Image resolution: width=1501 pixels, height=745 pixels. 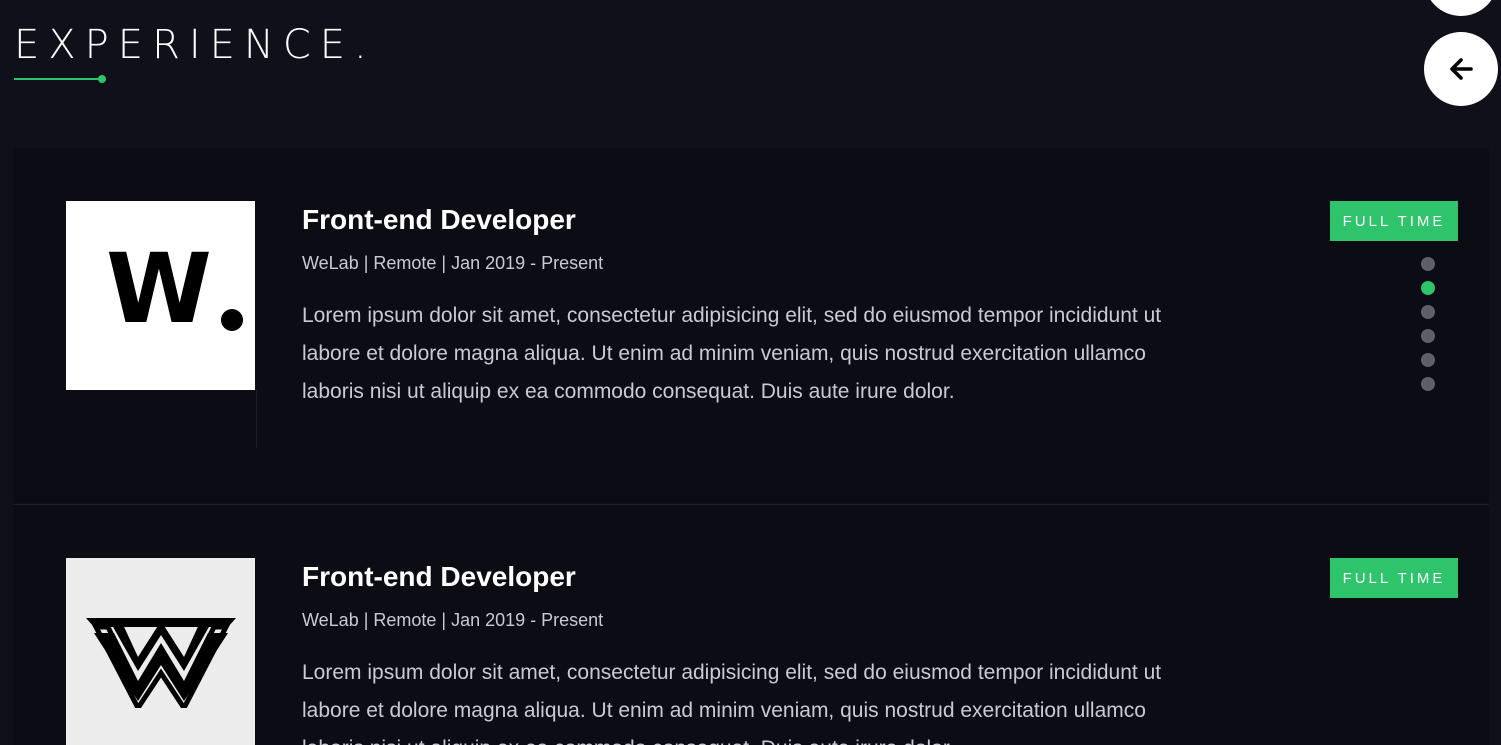 What do you see at coordinates (102, 79) in the screenshot?
I see `title-underline-dot` at bounding box center [102, 79].